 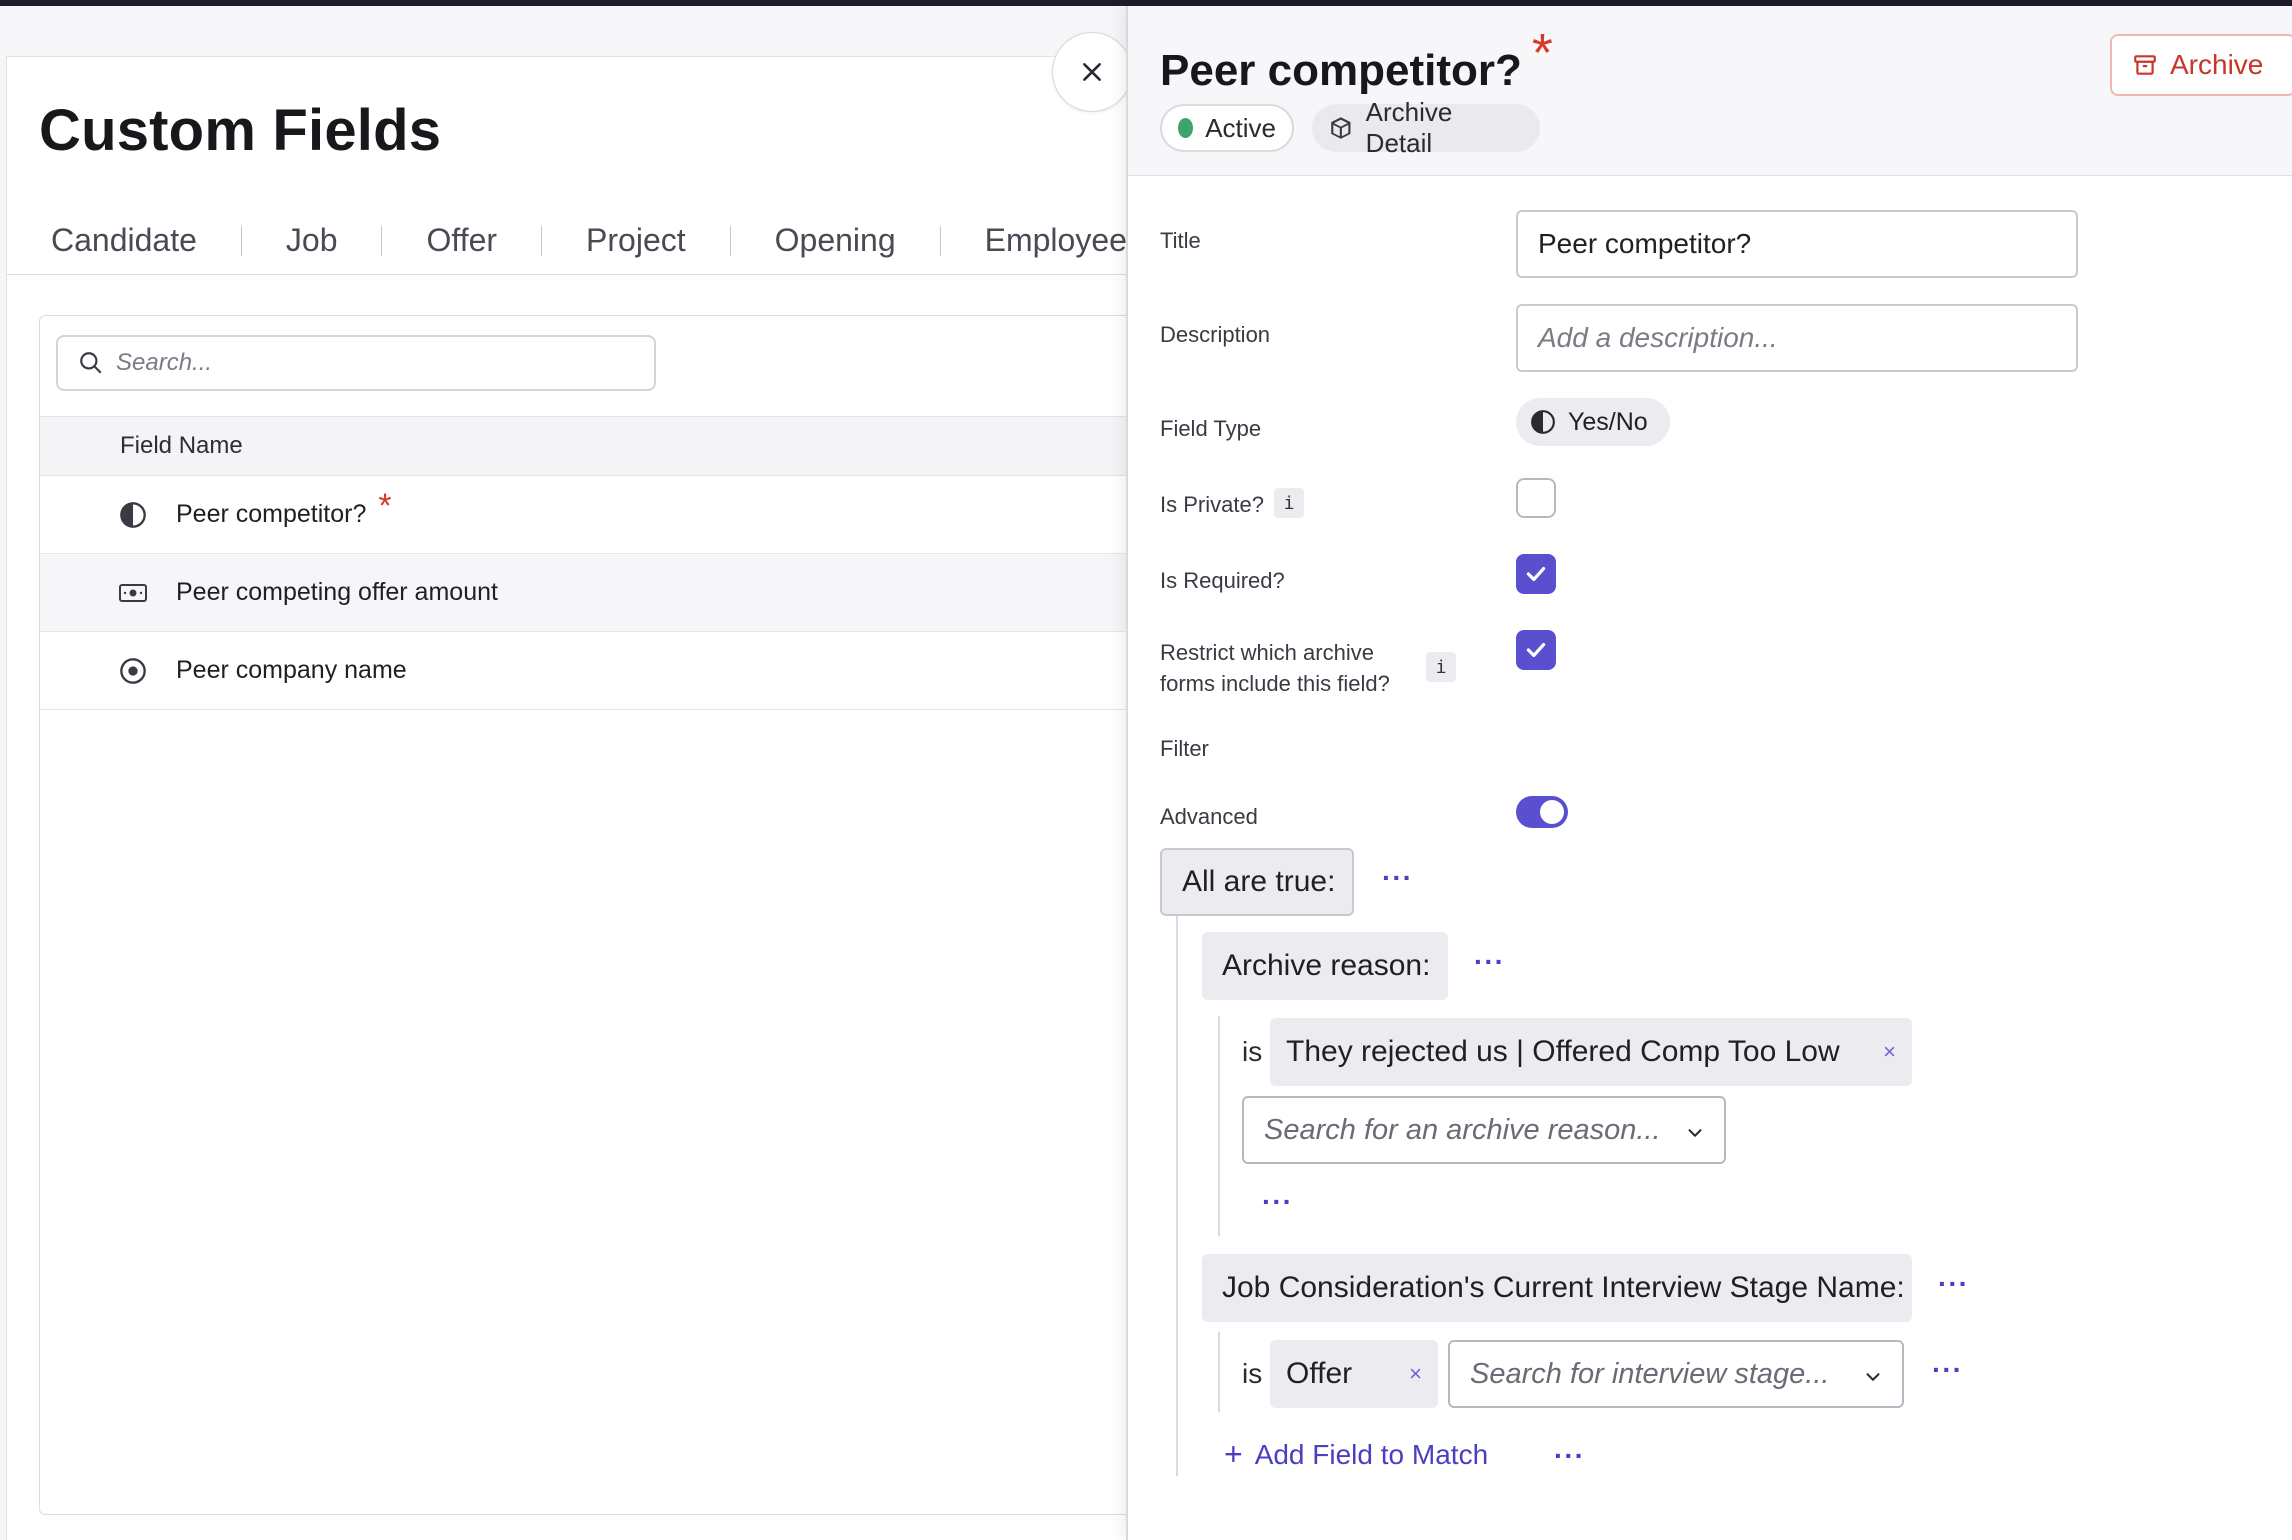 I want to click on money-icon, so click(x=133, y=593).